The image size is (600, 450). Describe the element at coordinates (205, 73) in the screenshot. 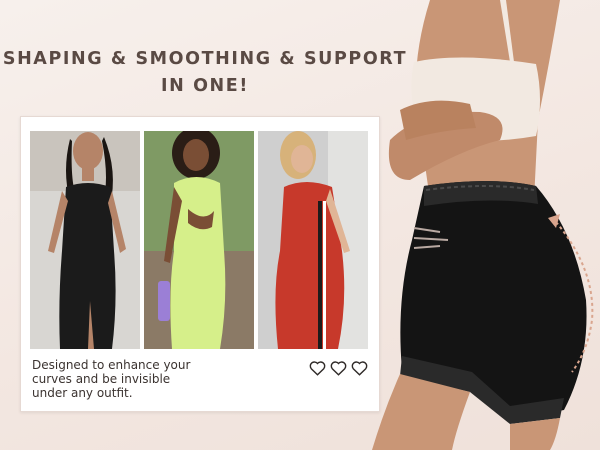

I see `headline: SHAPING & SMOOTHING & SUPPORT IN ONE!` at that location.